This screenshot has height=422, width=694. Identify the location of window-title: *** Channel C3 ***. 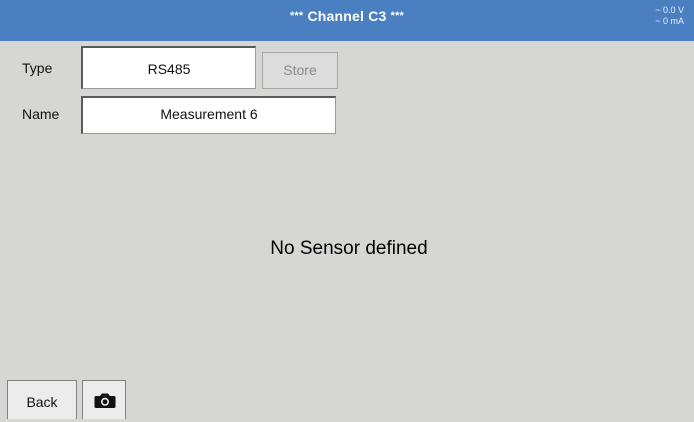
(347, 16).